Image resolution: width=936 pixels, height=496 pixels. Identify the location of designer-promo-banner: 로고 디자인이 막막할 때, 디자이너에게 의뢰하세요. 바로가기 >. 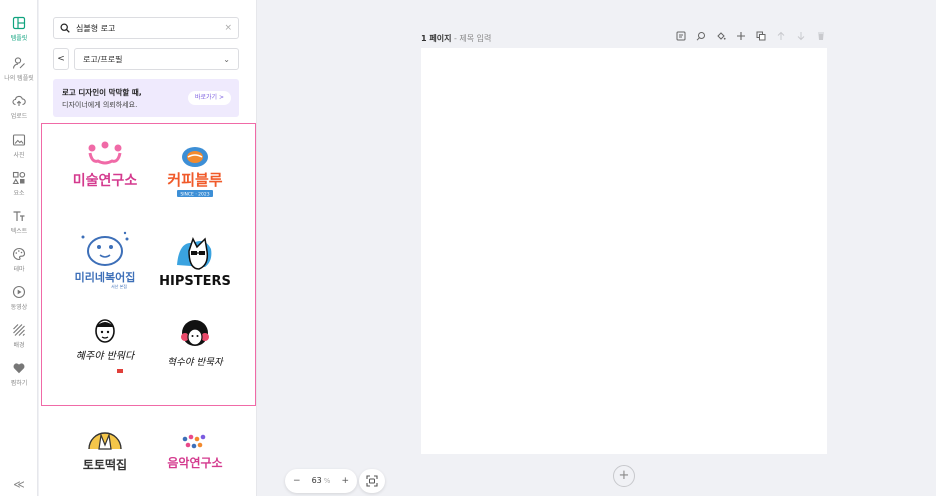
(146, 98).